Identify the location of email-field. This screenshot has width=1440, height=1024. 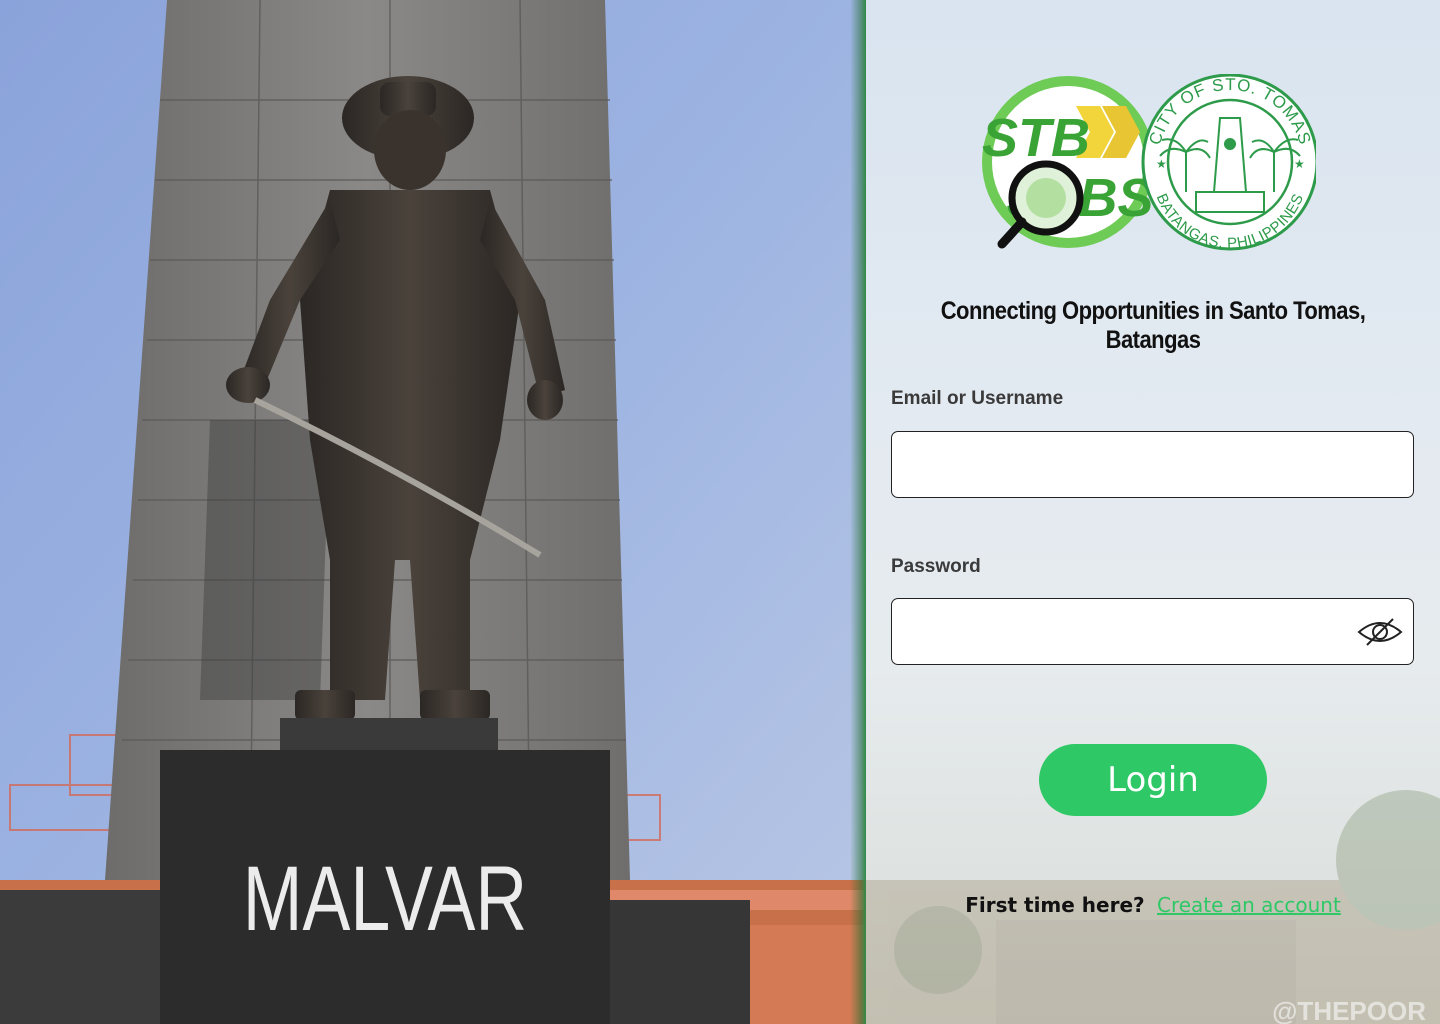
(1152, 464).